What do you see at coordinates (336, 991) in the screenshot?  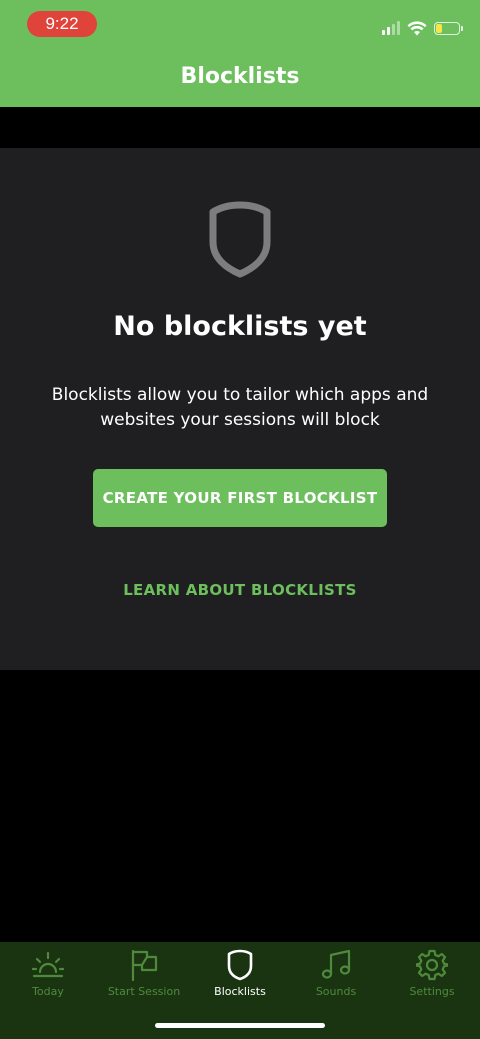 I see `tab-sounds-label: Sounds` at bounding box center [336, 991].